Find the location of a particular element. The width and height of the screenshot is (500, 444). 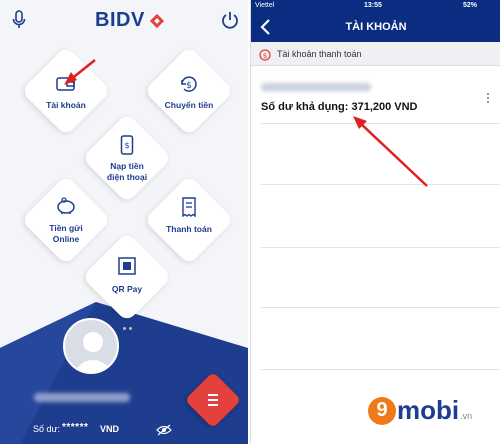

watermark-brand: mobi is located at coordinates (428, 410).